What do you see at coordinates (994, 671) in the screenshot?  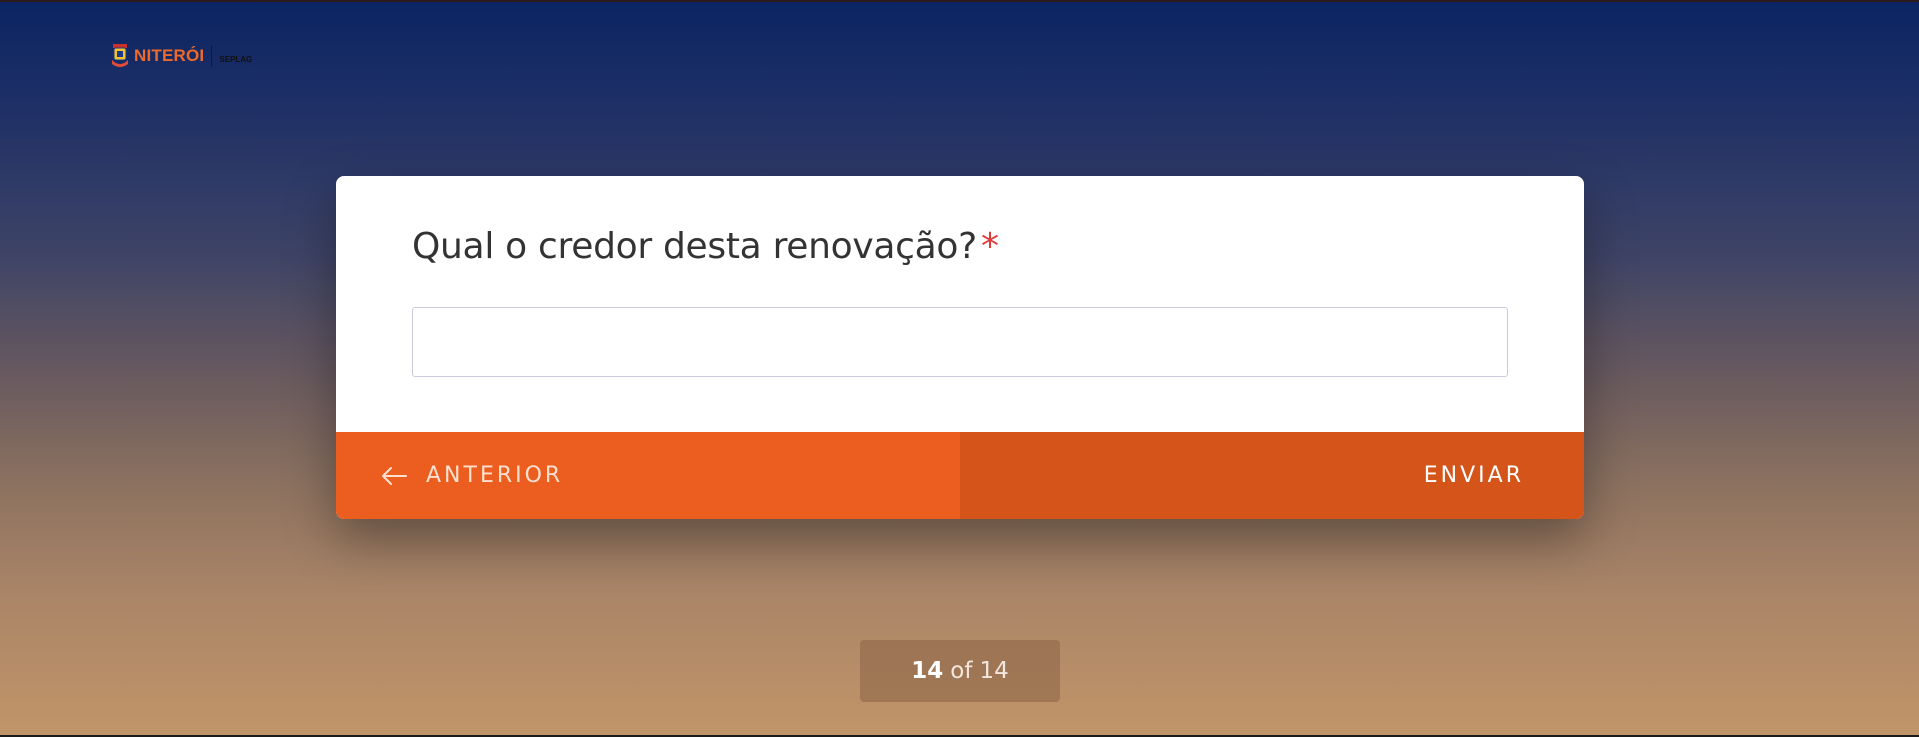 I see `progress-total: 14` at bounding box center [994, 671].